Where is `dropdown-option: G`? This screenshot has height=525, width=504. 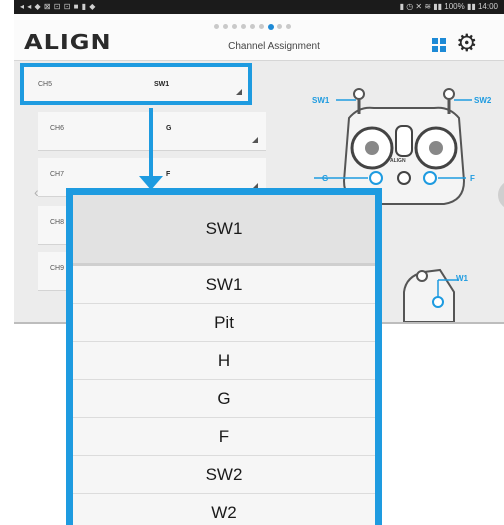
dropdown-option: G is located at coordinates (224, 399).